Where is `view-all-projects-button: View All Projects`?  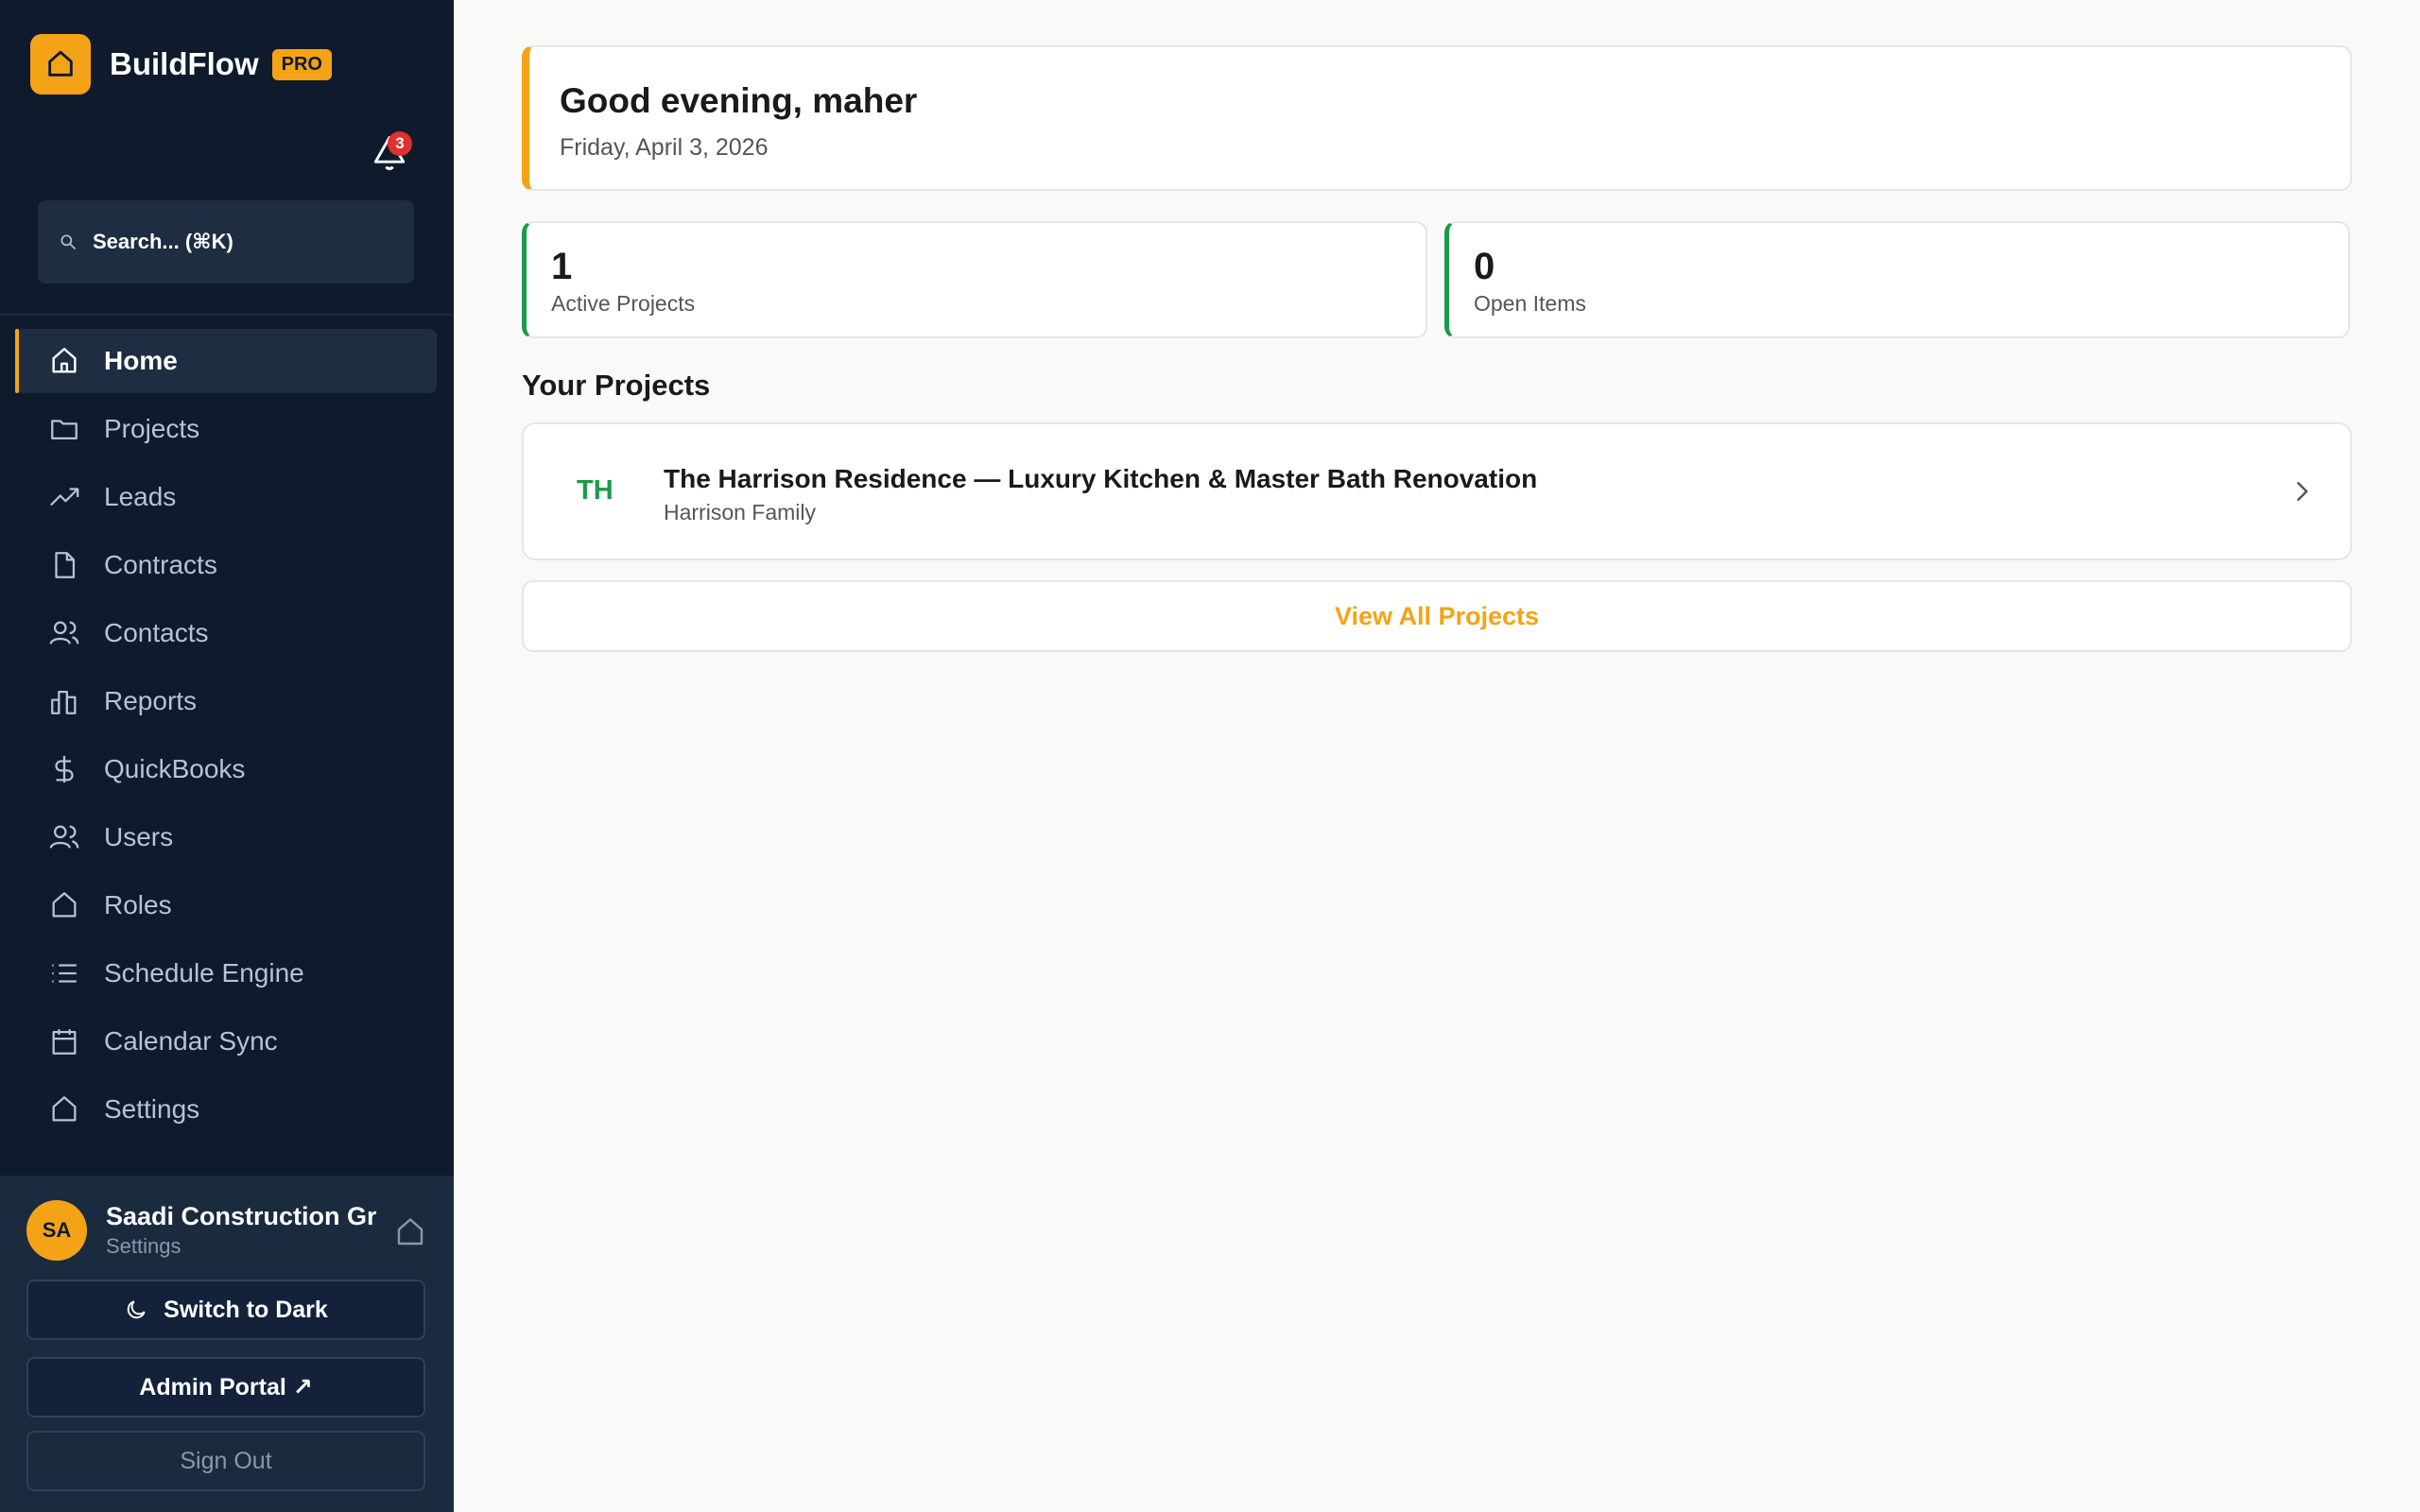
view-all-projects-button: View All Projects is located at coordinates (1437, 616).